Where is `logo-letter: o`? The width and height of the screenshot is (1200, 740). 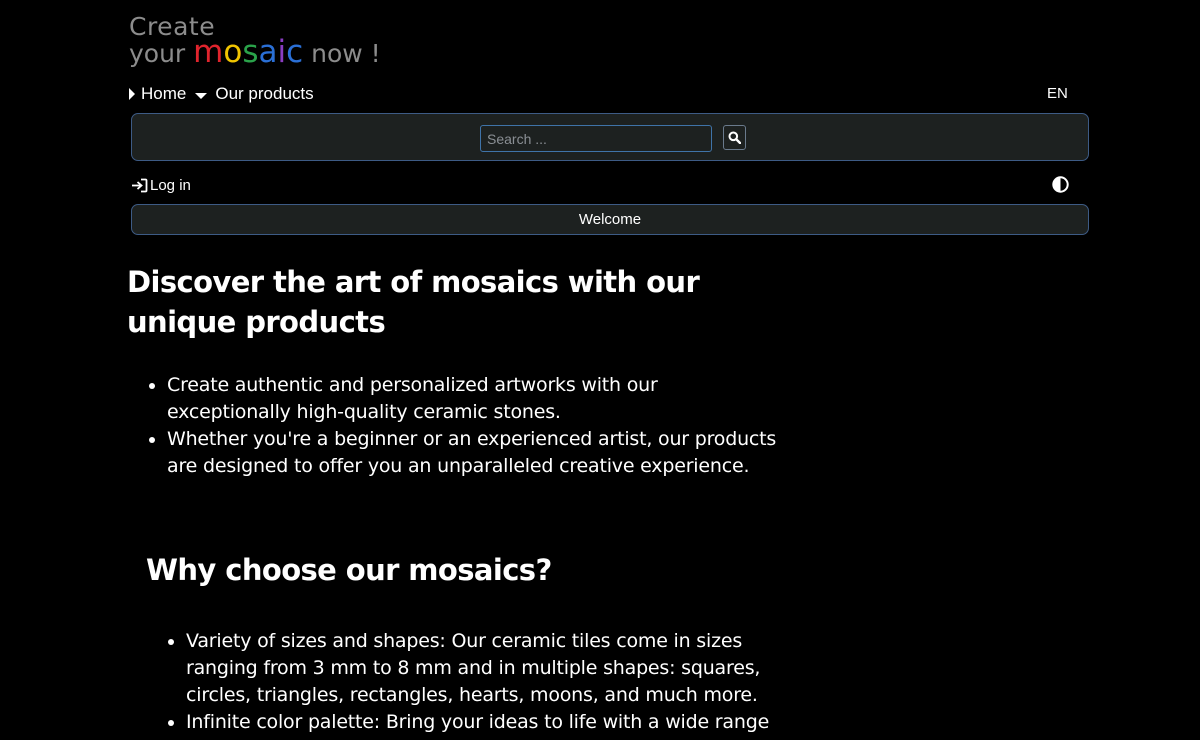
logo-letter: o is located at coordinates (233, 52).